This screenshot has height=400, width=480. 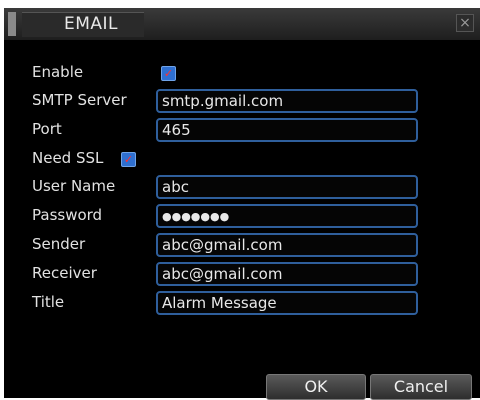 What do you see at coordinates (287, 187) in the screenshot?
I see `user-name-field` at bounding box center [287, 187].